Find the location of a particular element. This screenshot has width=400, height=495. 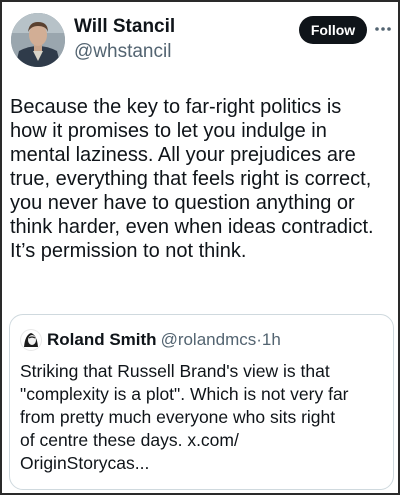

author-handle: @whstancil is located at coordinates (124, 52).